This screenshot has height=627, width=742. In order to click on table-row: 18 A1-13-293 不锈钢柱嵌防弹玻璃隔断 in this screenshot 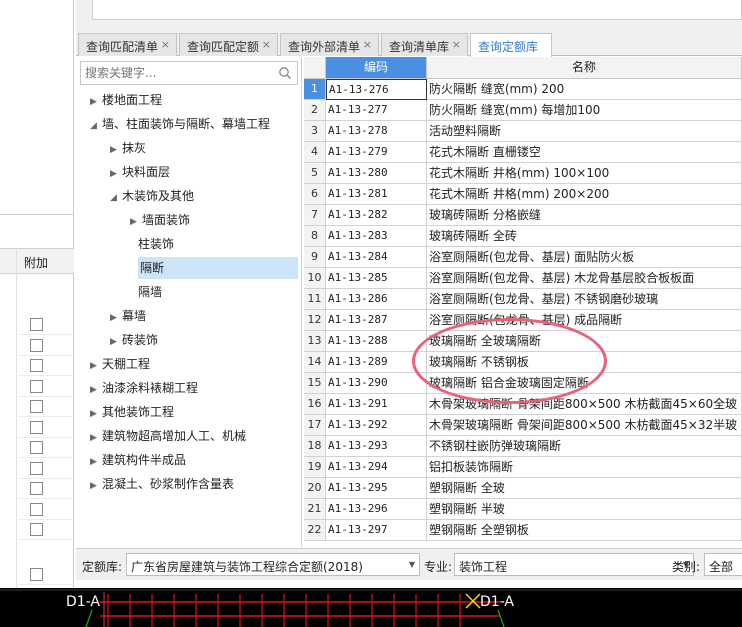, I will do `click(523, 446)`.